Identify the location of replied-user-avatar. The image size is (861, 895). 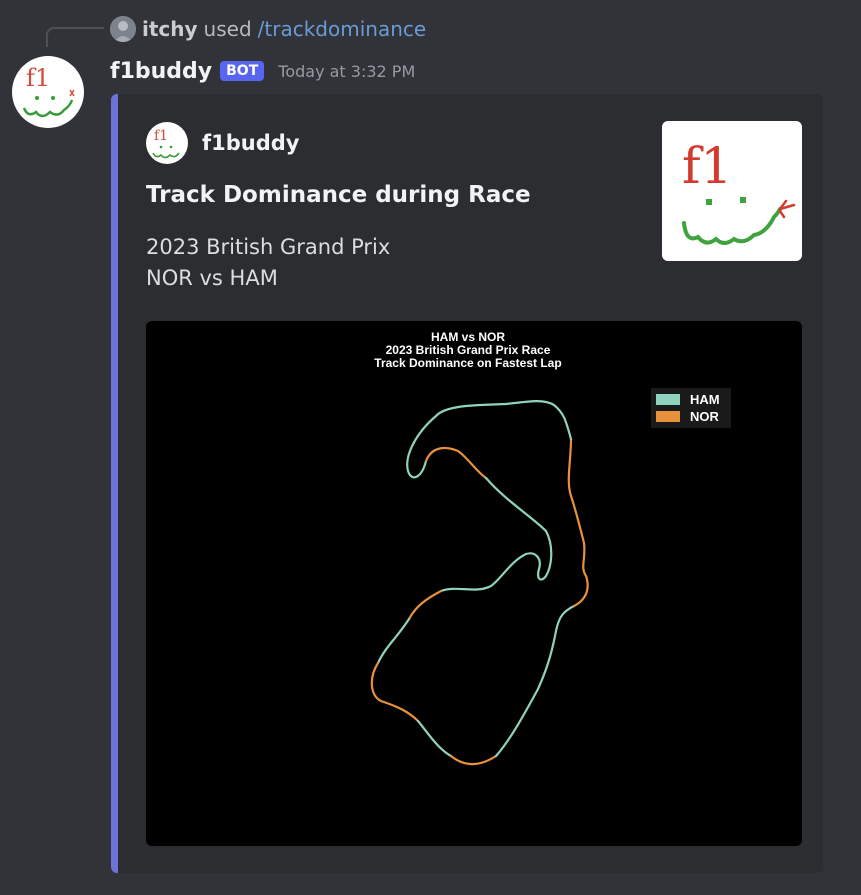
(123, 29).